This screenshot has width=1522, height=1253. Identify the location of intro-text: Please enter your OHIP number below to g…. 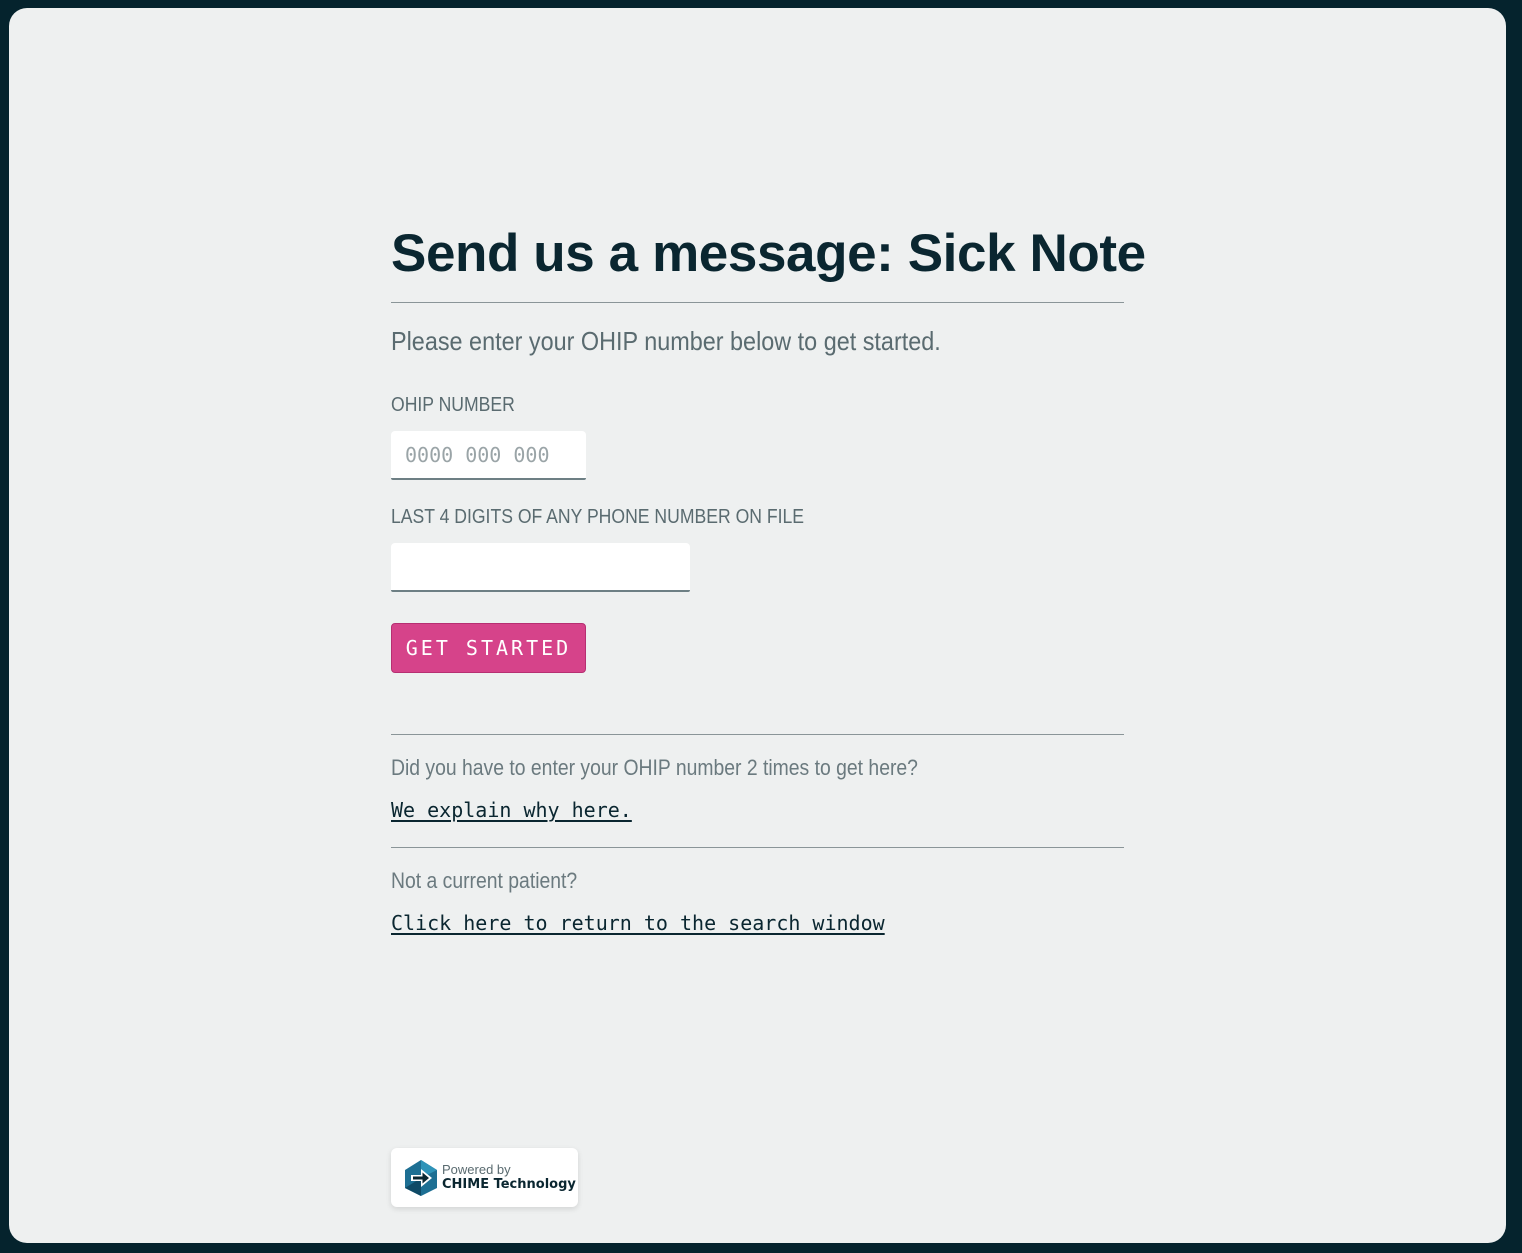
(666, 341).